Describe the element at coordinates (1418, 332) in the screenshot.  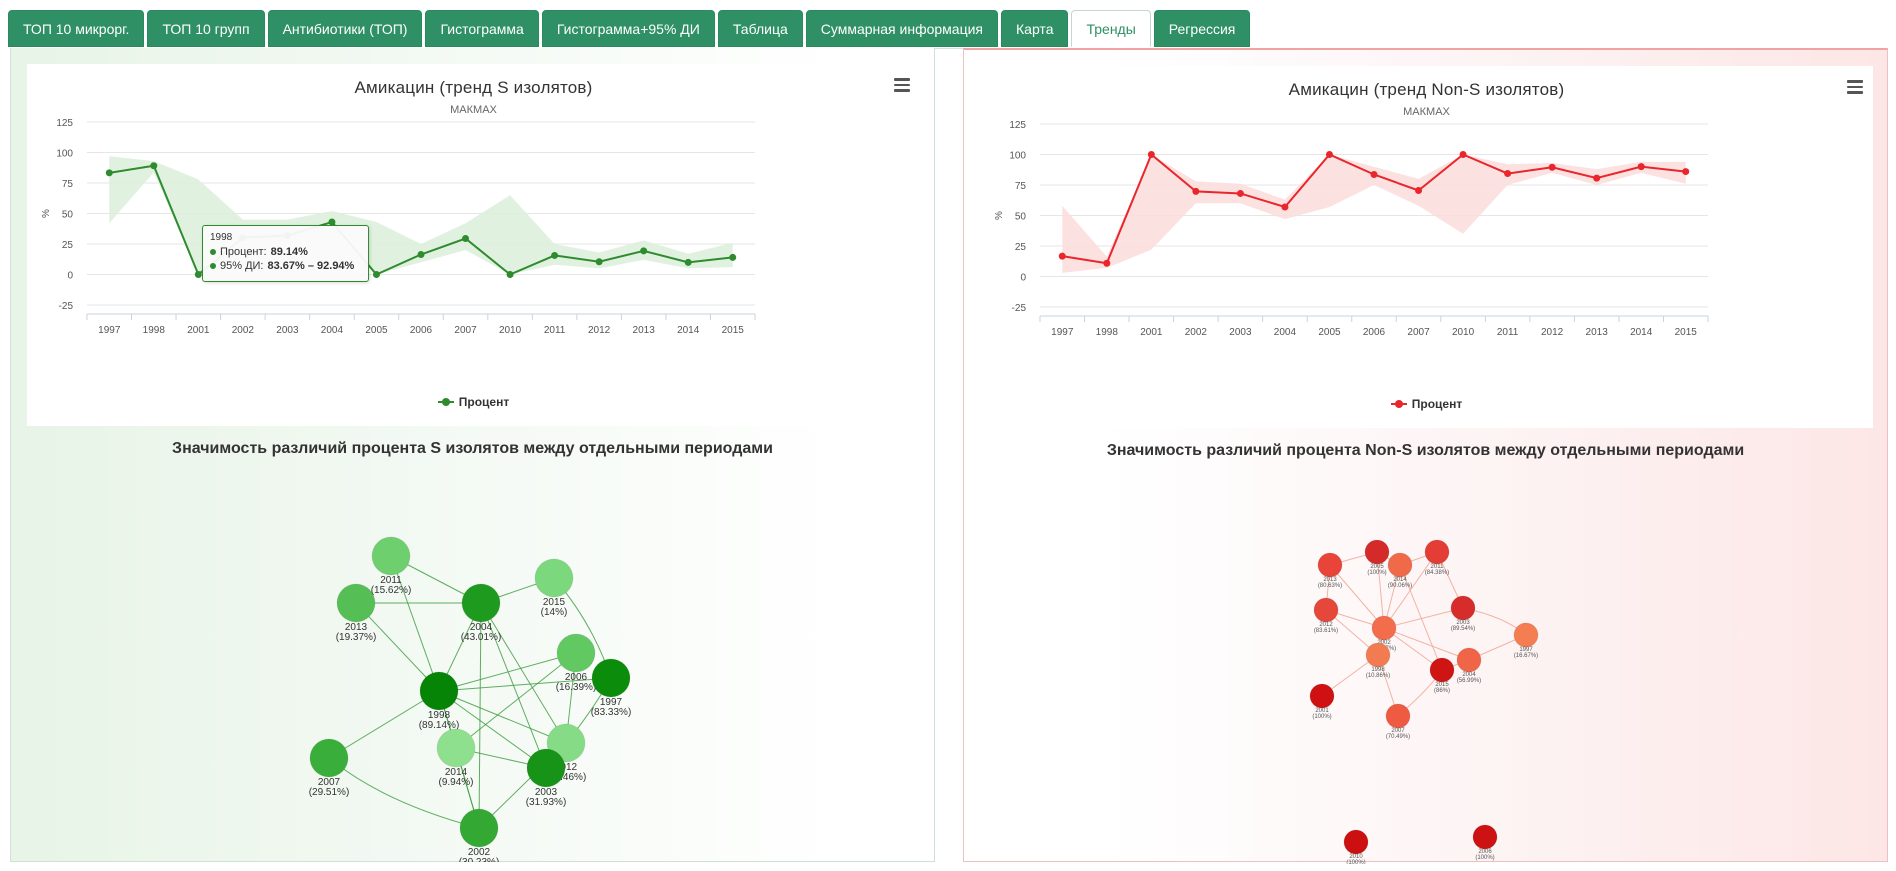
I see `x-tick-label: 2007` at that location.